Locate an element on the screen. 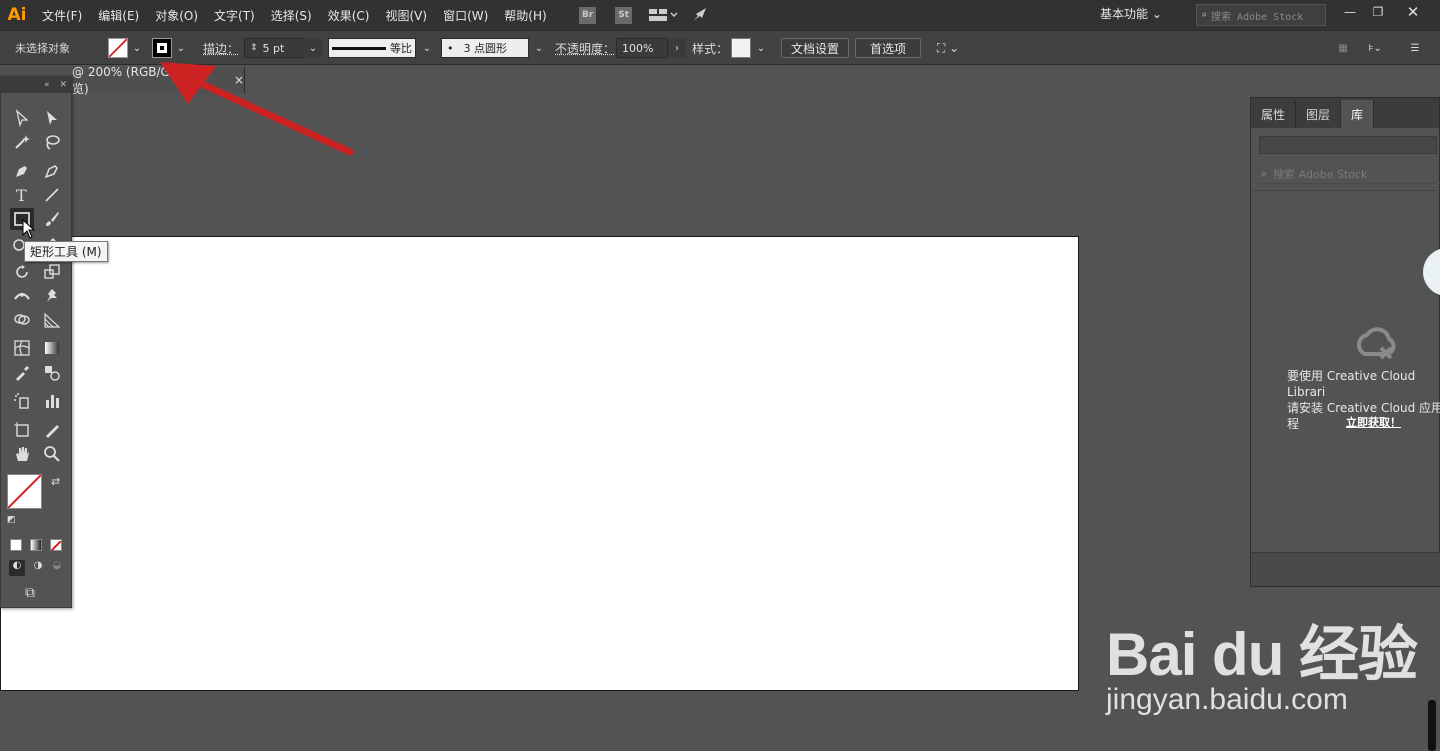 The image size is (1440, 751). menu-select: 选择(S) is located at coordinates (291, 15).